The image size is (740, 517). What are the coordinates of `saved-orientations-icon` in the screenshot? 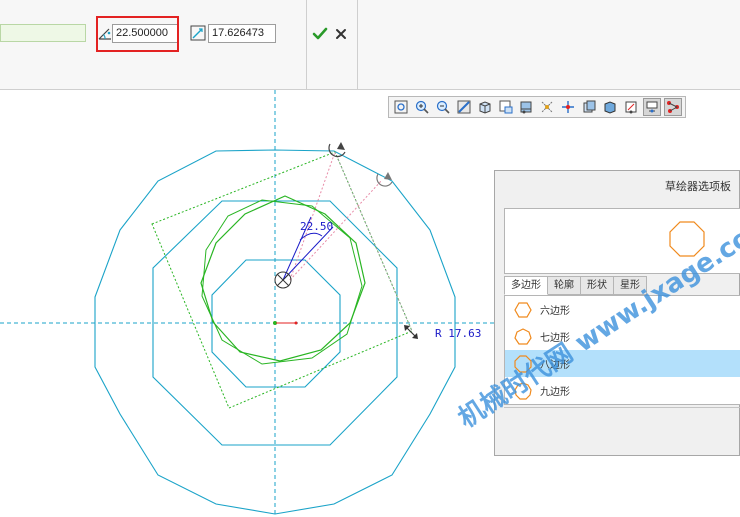 It's located at (485, 107).